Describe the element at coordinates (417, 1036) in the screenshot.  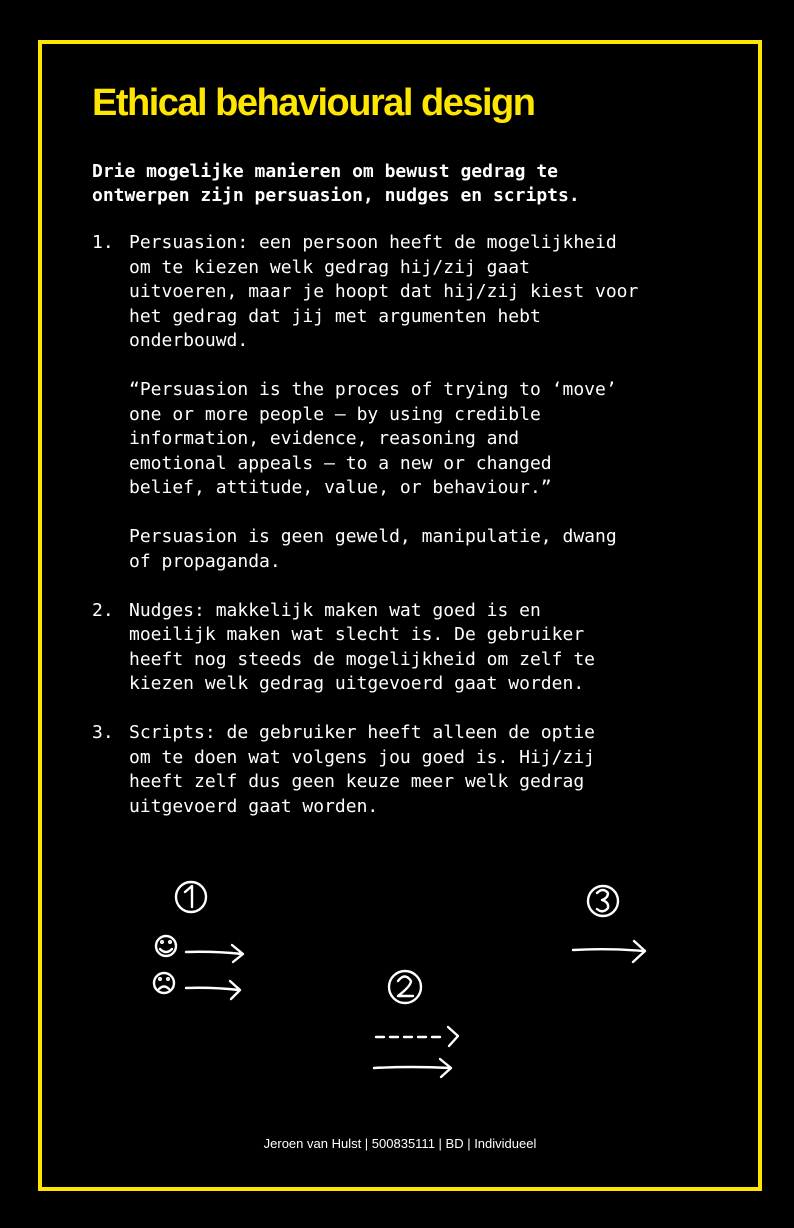
I see `dashed-arrow-icon` at that location.